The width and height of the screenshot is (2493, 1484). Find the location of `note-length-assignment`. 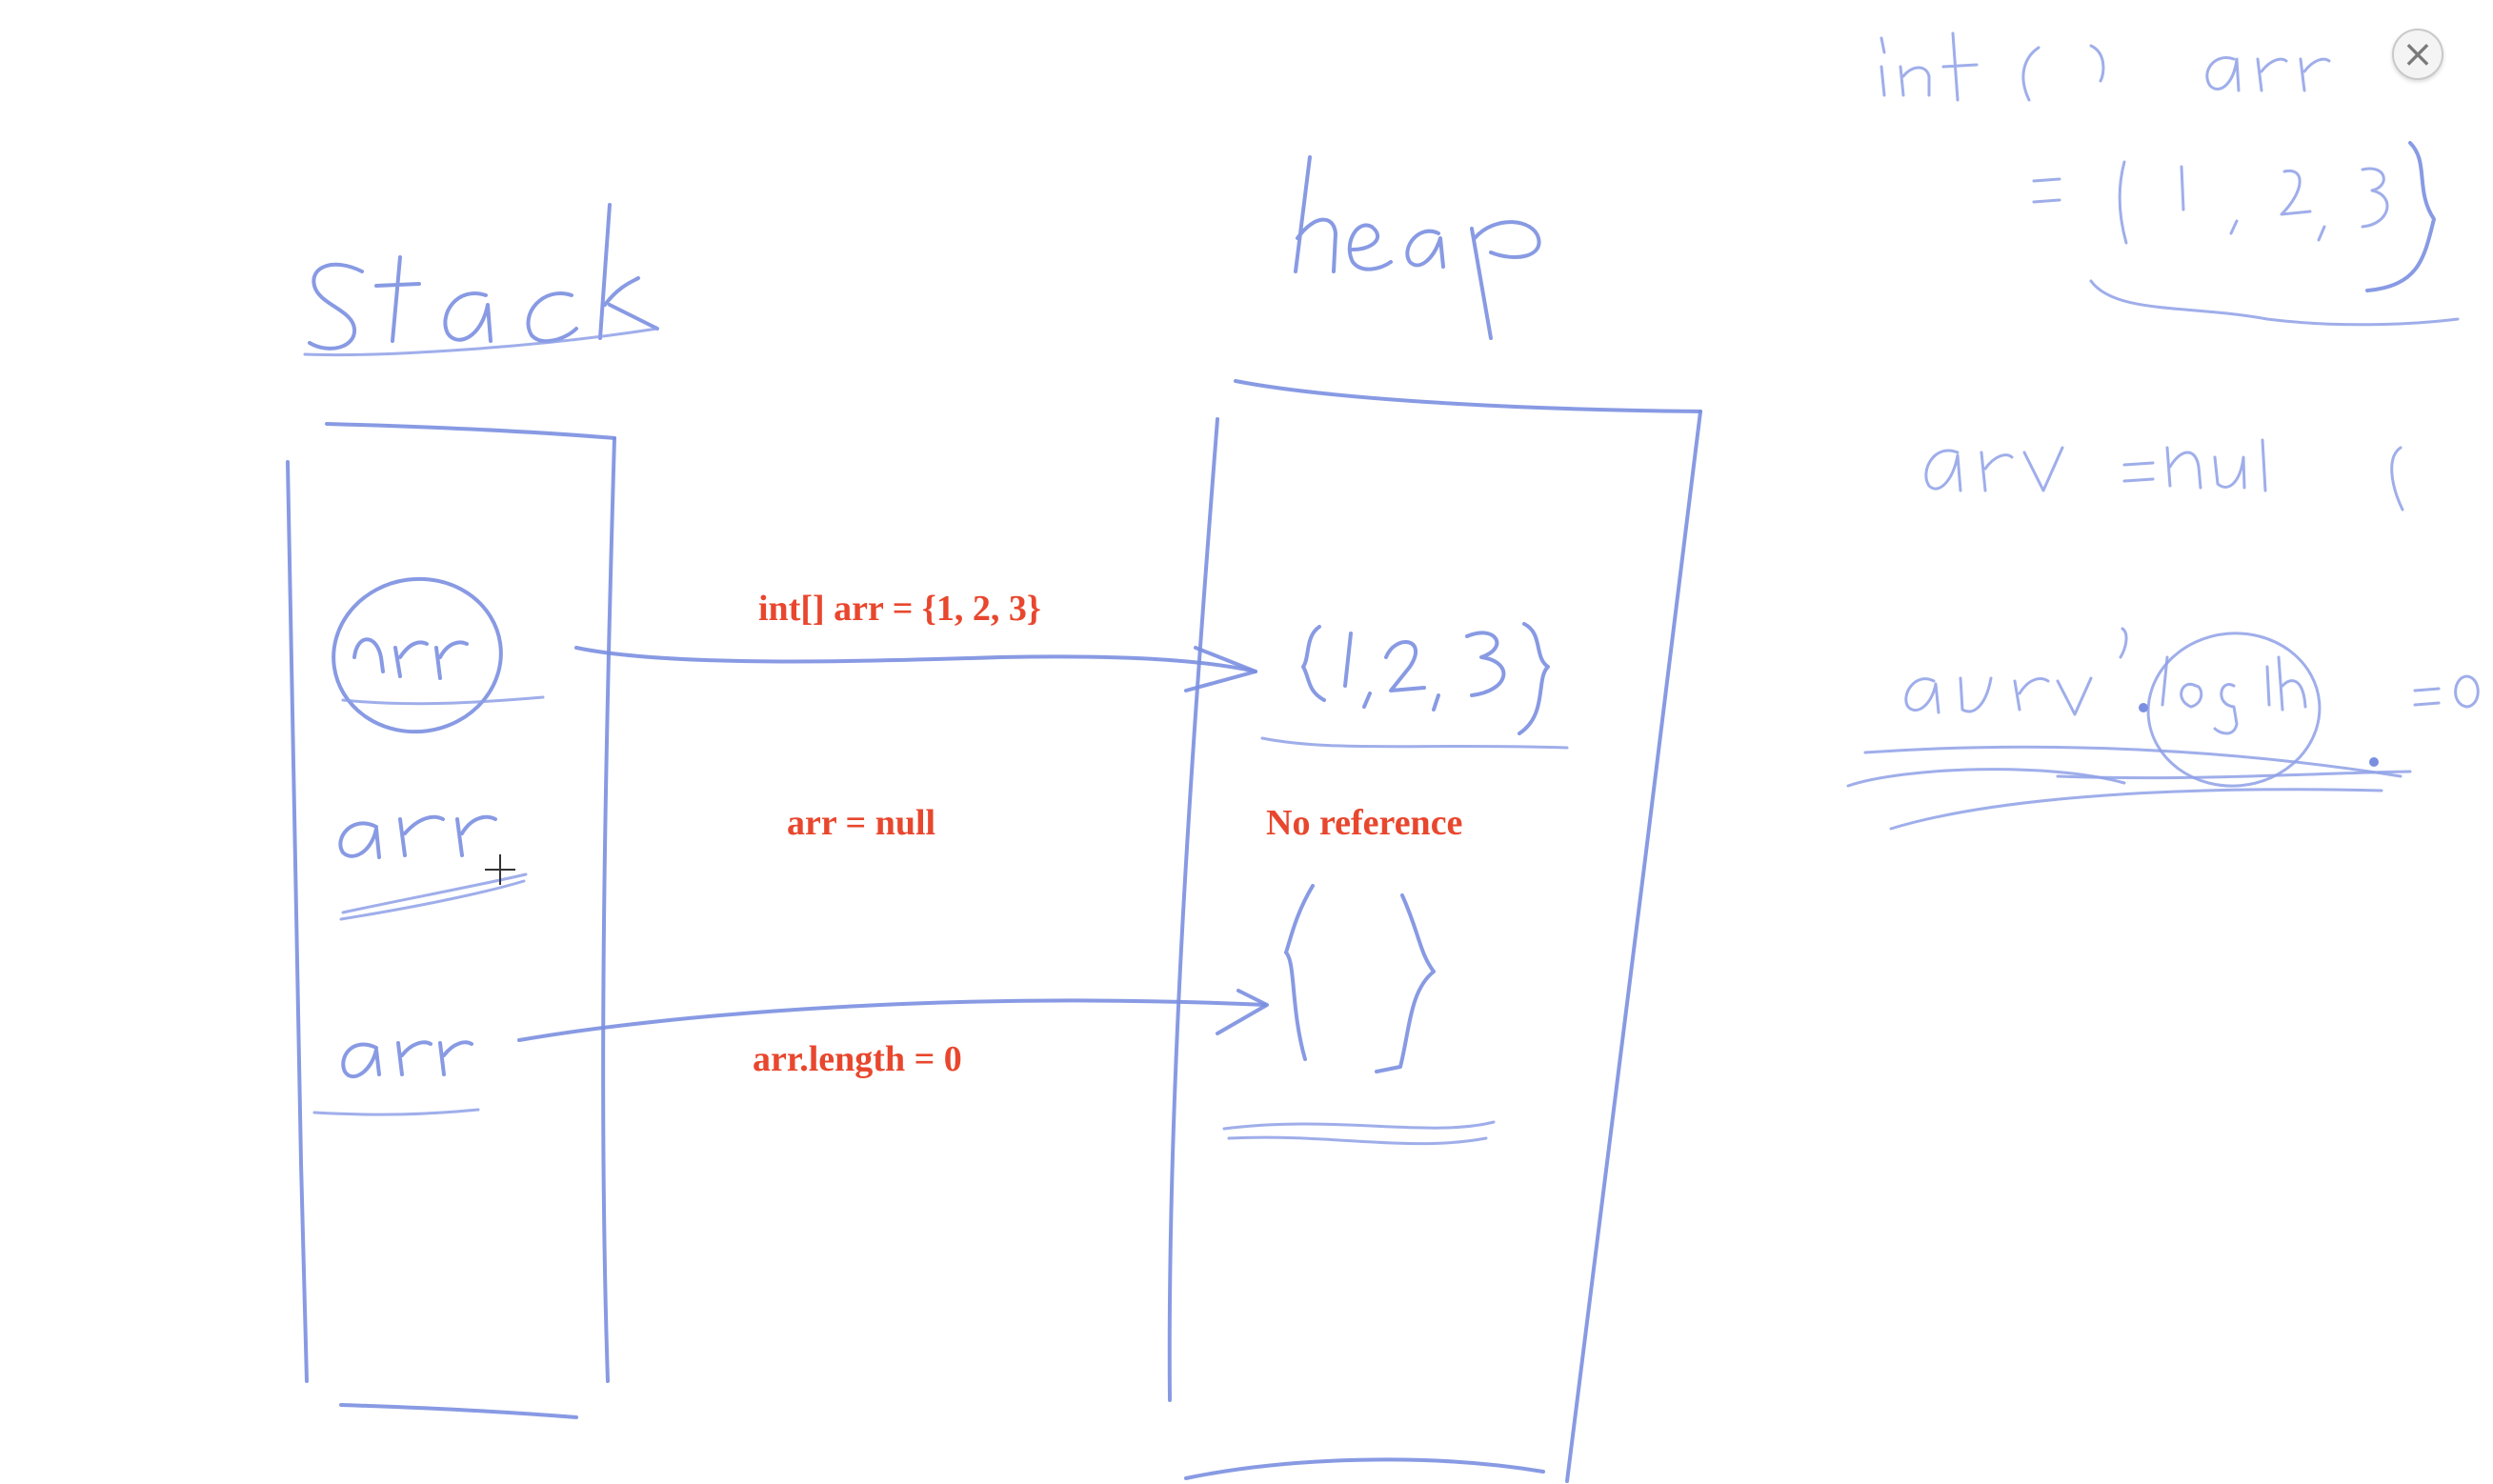

note-length-assignment is located at coordinates (2163, 729).